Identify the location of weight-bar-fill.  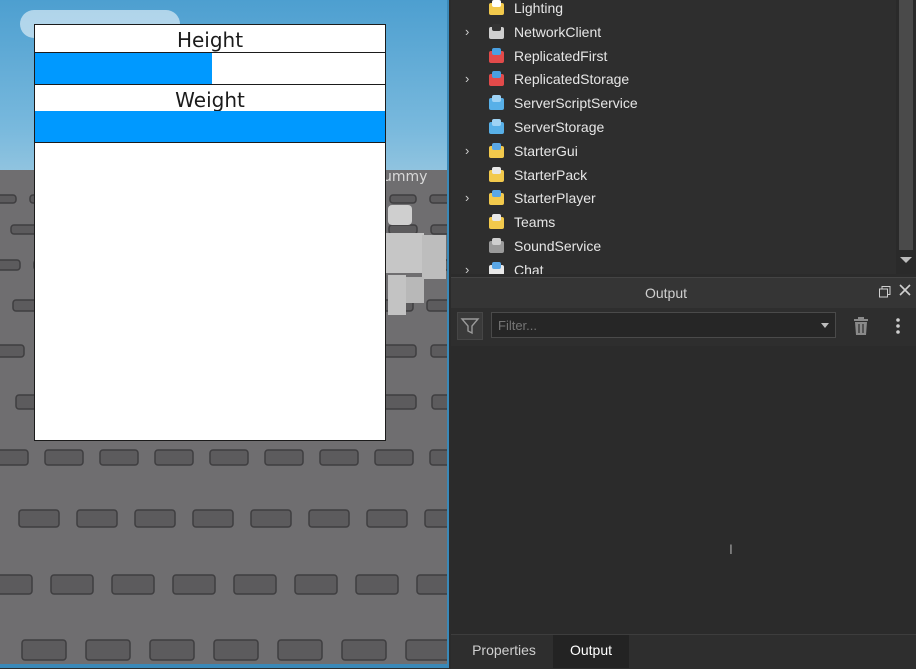
(210, 126).